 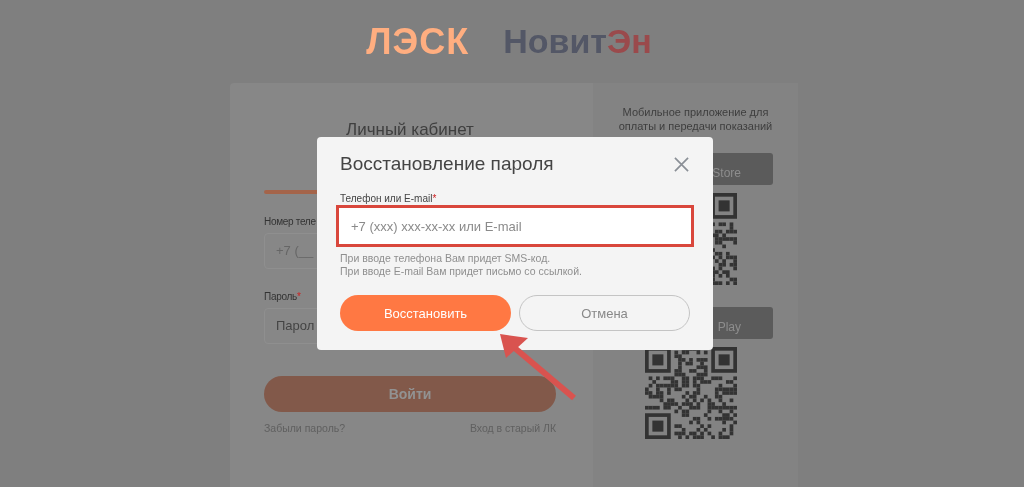 What do you see at coordinates (461, 271) in the screenshot?
I see `hint-text: При вводе E-mail Вам придет письмо со ссылкой.` at bounding box center [461, 271].